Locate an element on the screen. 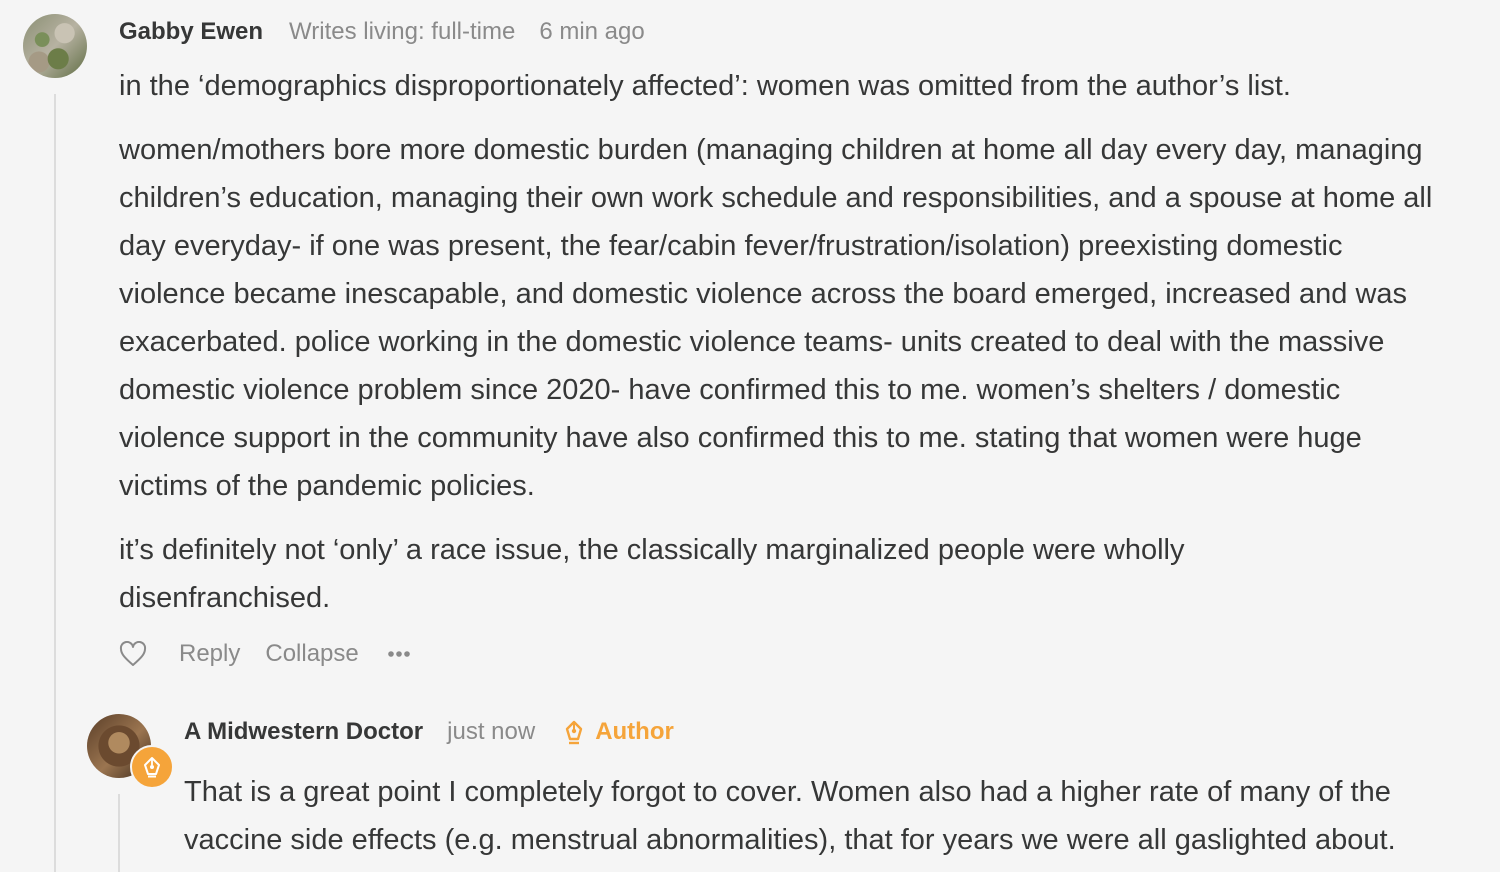  thread-line-main is located at coordinates (55, 483).